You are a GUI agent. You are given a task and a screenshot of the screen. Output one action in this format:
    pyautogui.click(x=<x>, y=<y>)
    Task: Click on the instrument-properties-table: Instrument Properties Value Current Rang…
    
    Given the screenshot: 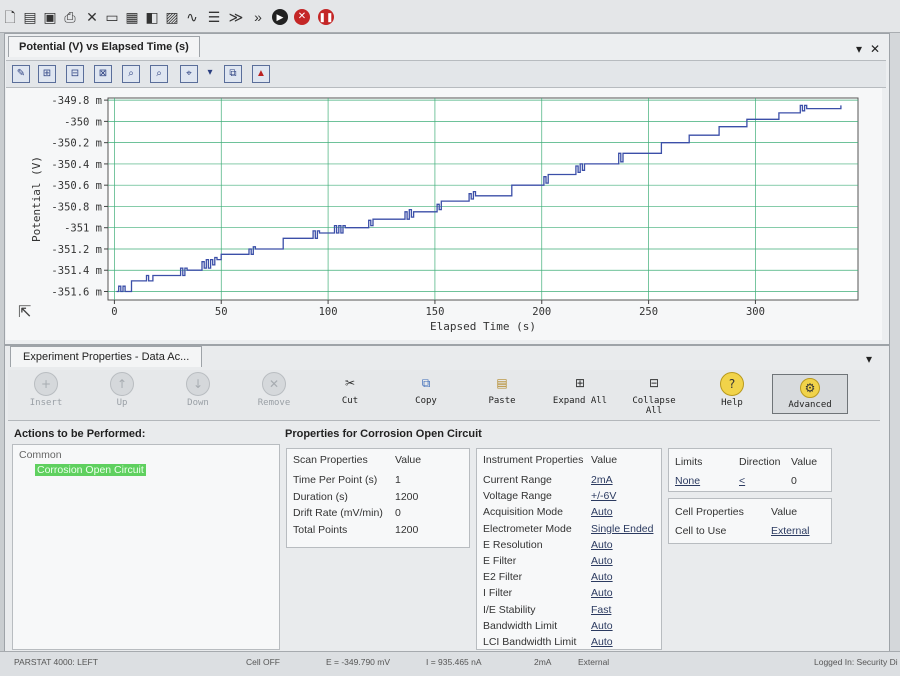 What is the action you would take?
    pyautogui.click(x=569, y=549)
    